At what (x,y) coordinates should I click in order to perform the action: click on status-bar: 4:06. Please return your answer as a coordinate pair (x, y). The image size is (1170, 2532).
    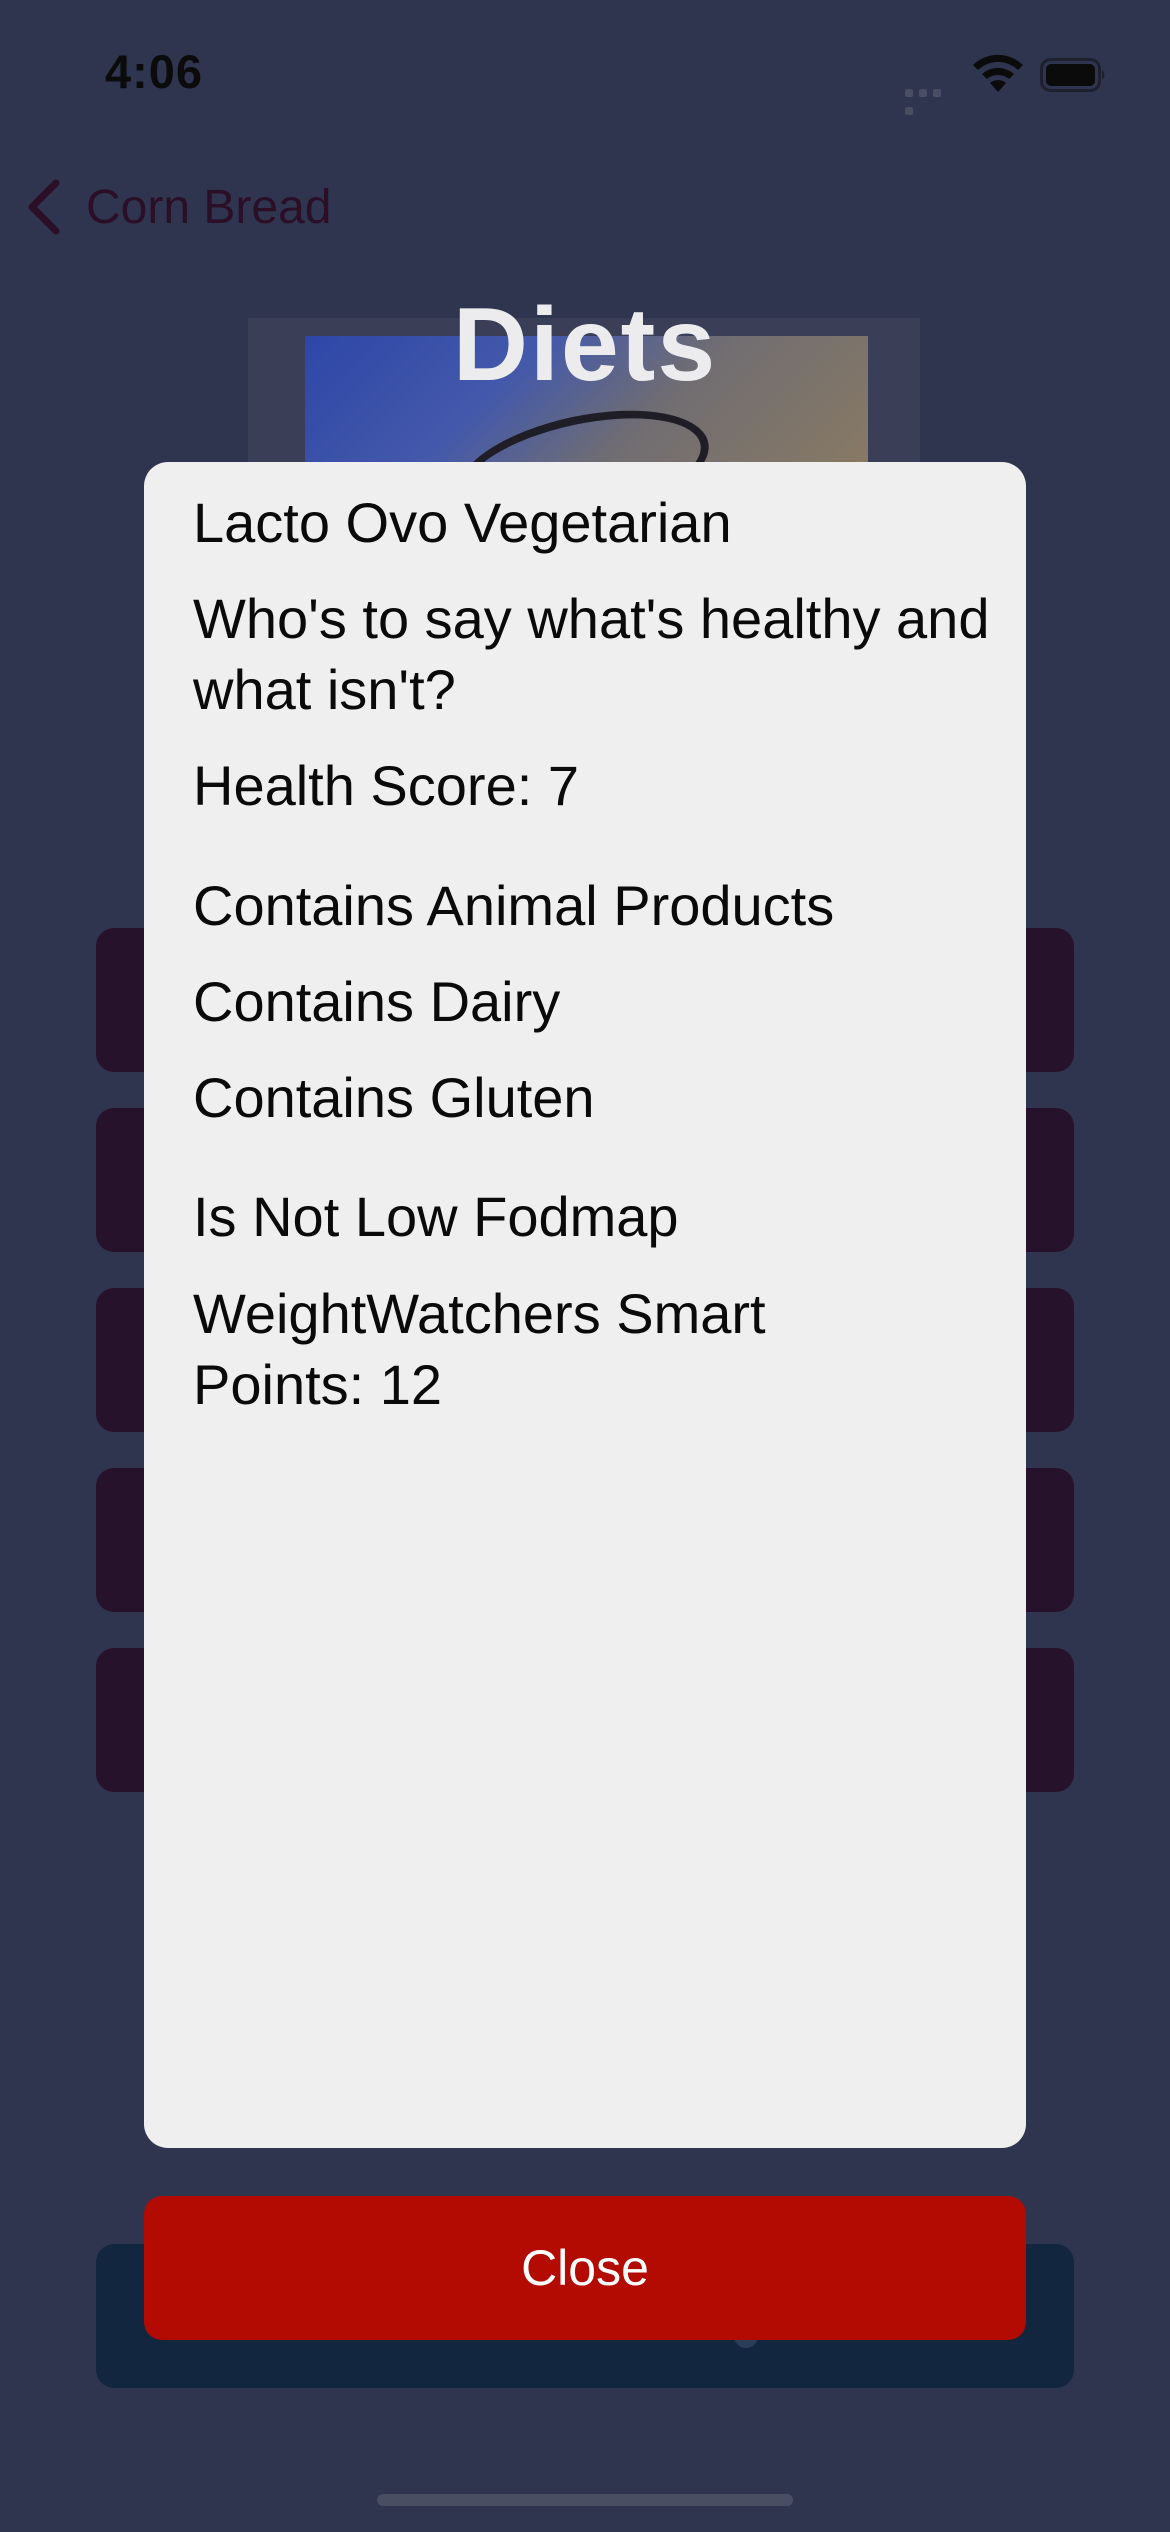
    Looking at the image, I should click on (585, 70).